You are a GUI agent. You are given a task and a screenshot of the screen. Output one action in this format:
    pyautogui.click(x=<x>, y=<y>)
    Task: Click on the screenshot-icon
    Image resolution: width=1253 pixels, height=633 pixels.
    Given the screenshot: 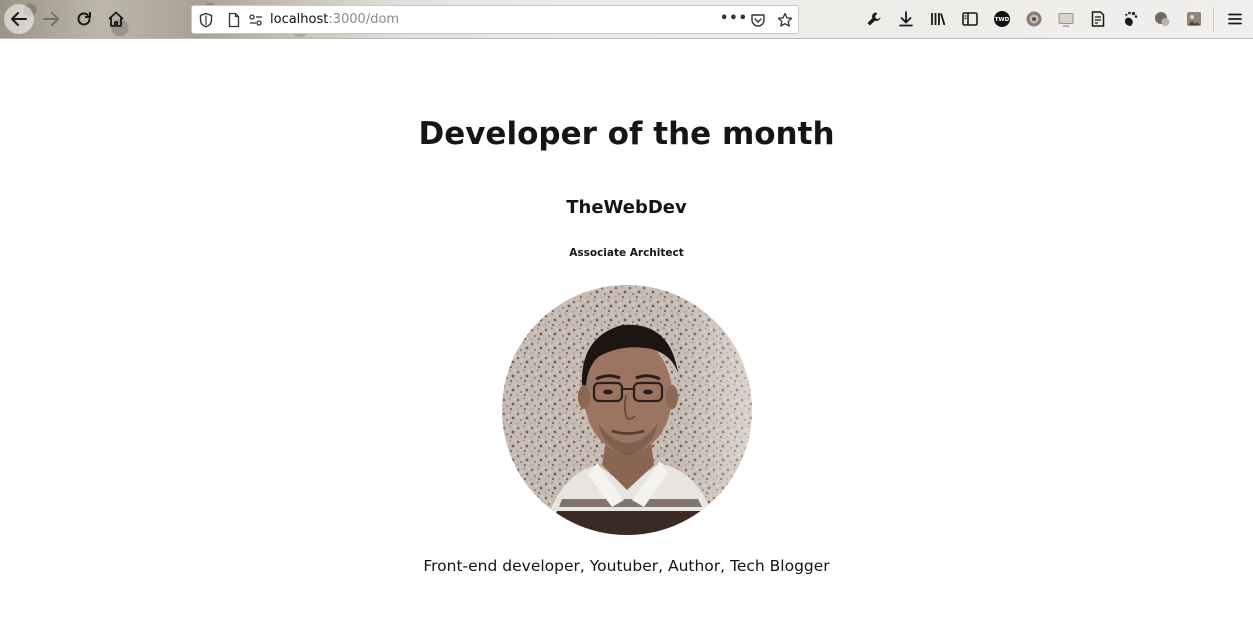 What is the action you would take?
    pyautogui.click(x=1066, y=19)
    